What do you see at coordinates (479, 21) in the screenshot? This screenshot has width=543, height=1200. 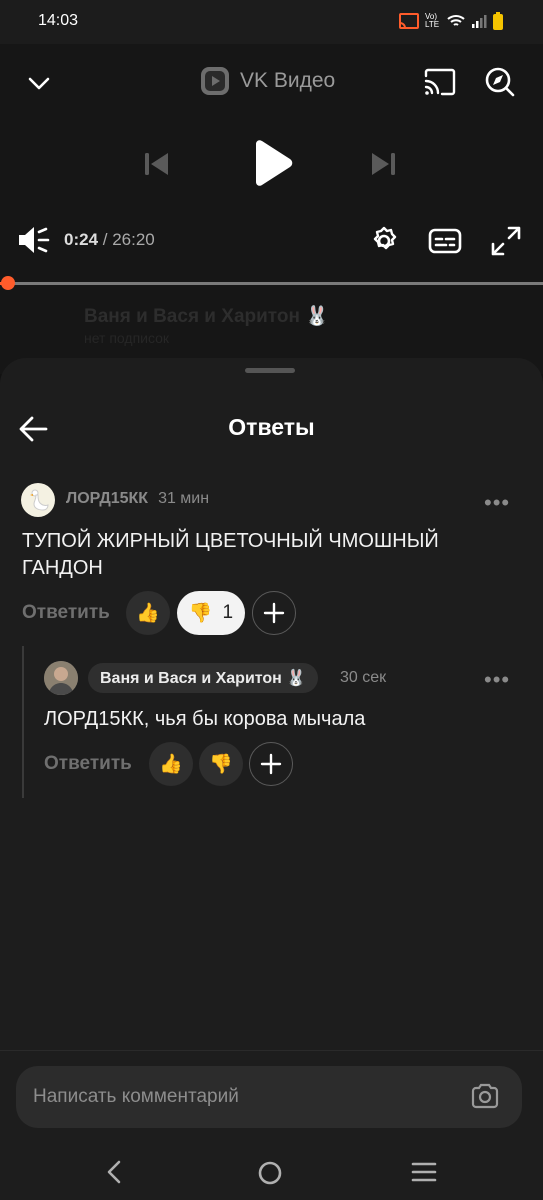 I see `signal-icon` at bounding box center [479, 21].